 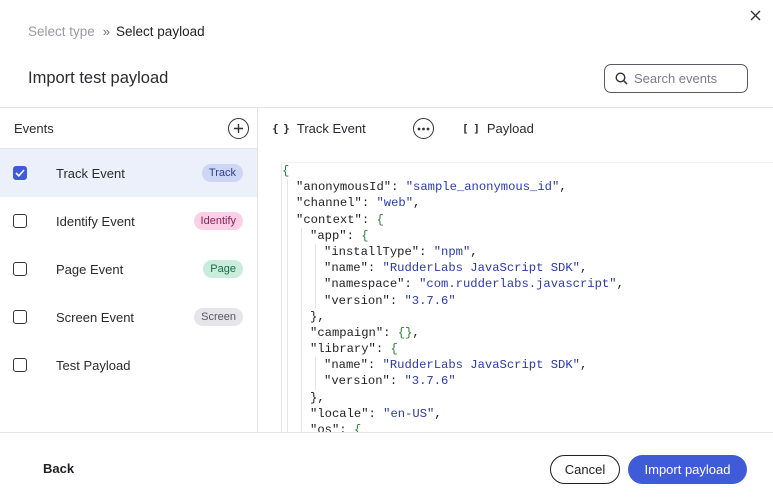 What do you see at coordinates (329, 203) in the screenshot?
I see `json-key: "channel"` at bounding box center [329, 203].